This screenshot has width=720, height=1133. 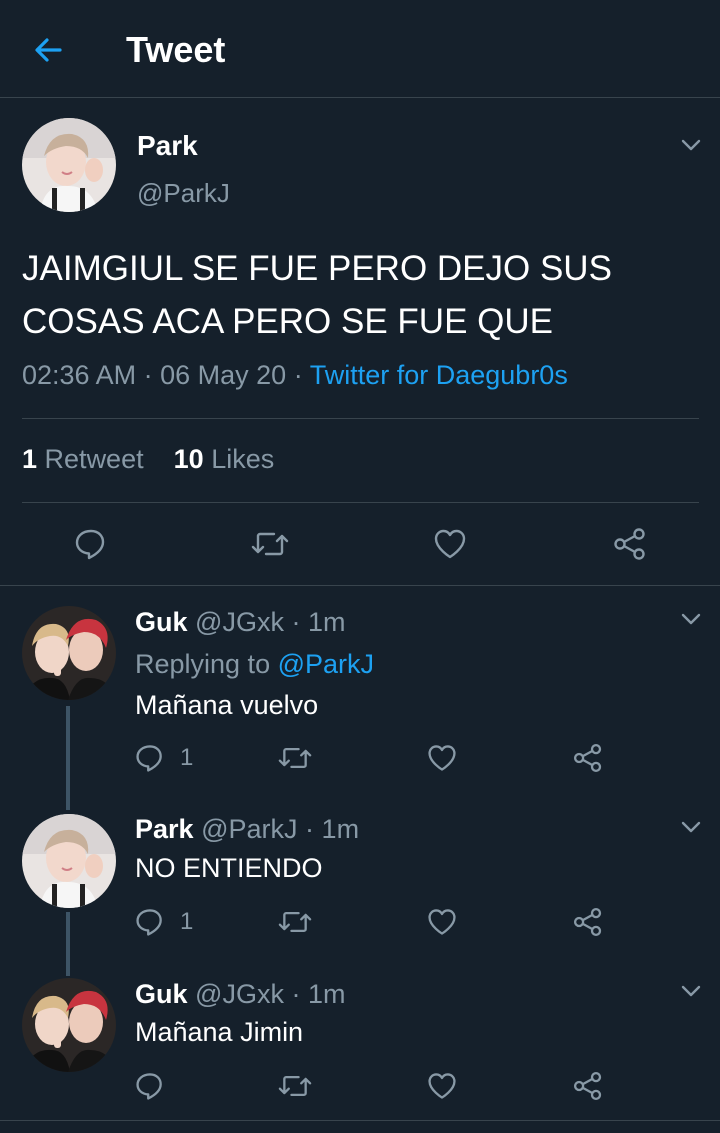 I want to click on reply-text: Mañana Jimin, so click(x=219, y=1032).